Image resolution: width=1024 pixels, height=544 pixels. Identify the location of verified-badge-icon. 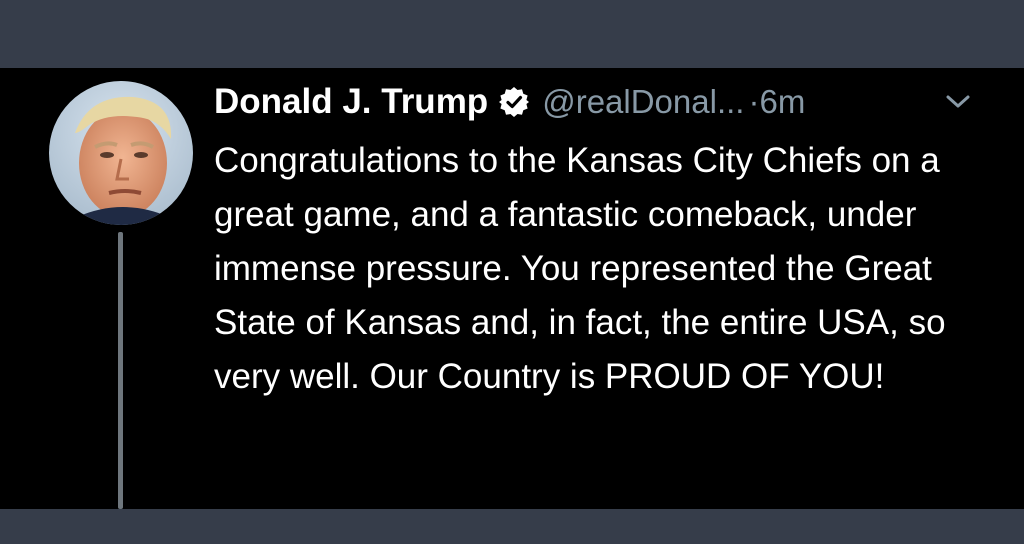
(514, 102).